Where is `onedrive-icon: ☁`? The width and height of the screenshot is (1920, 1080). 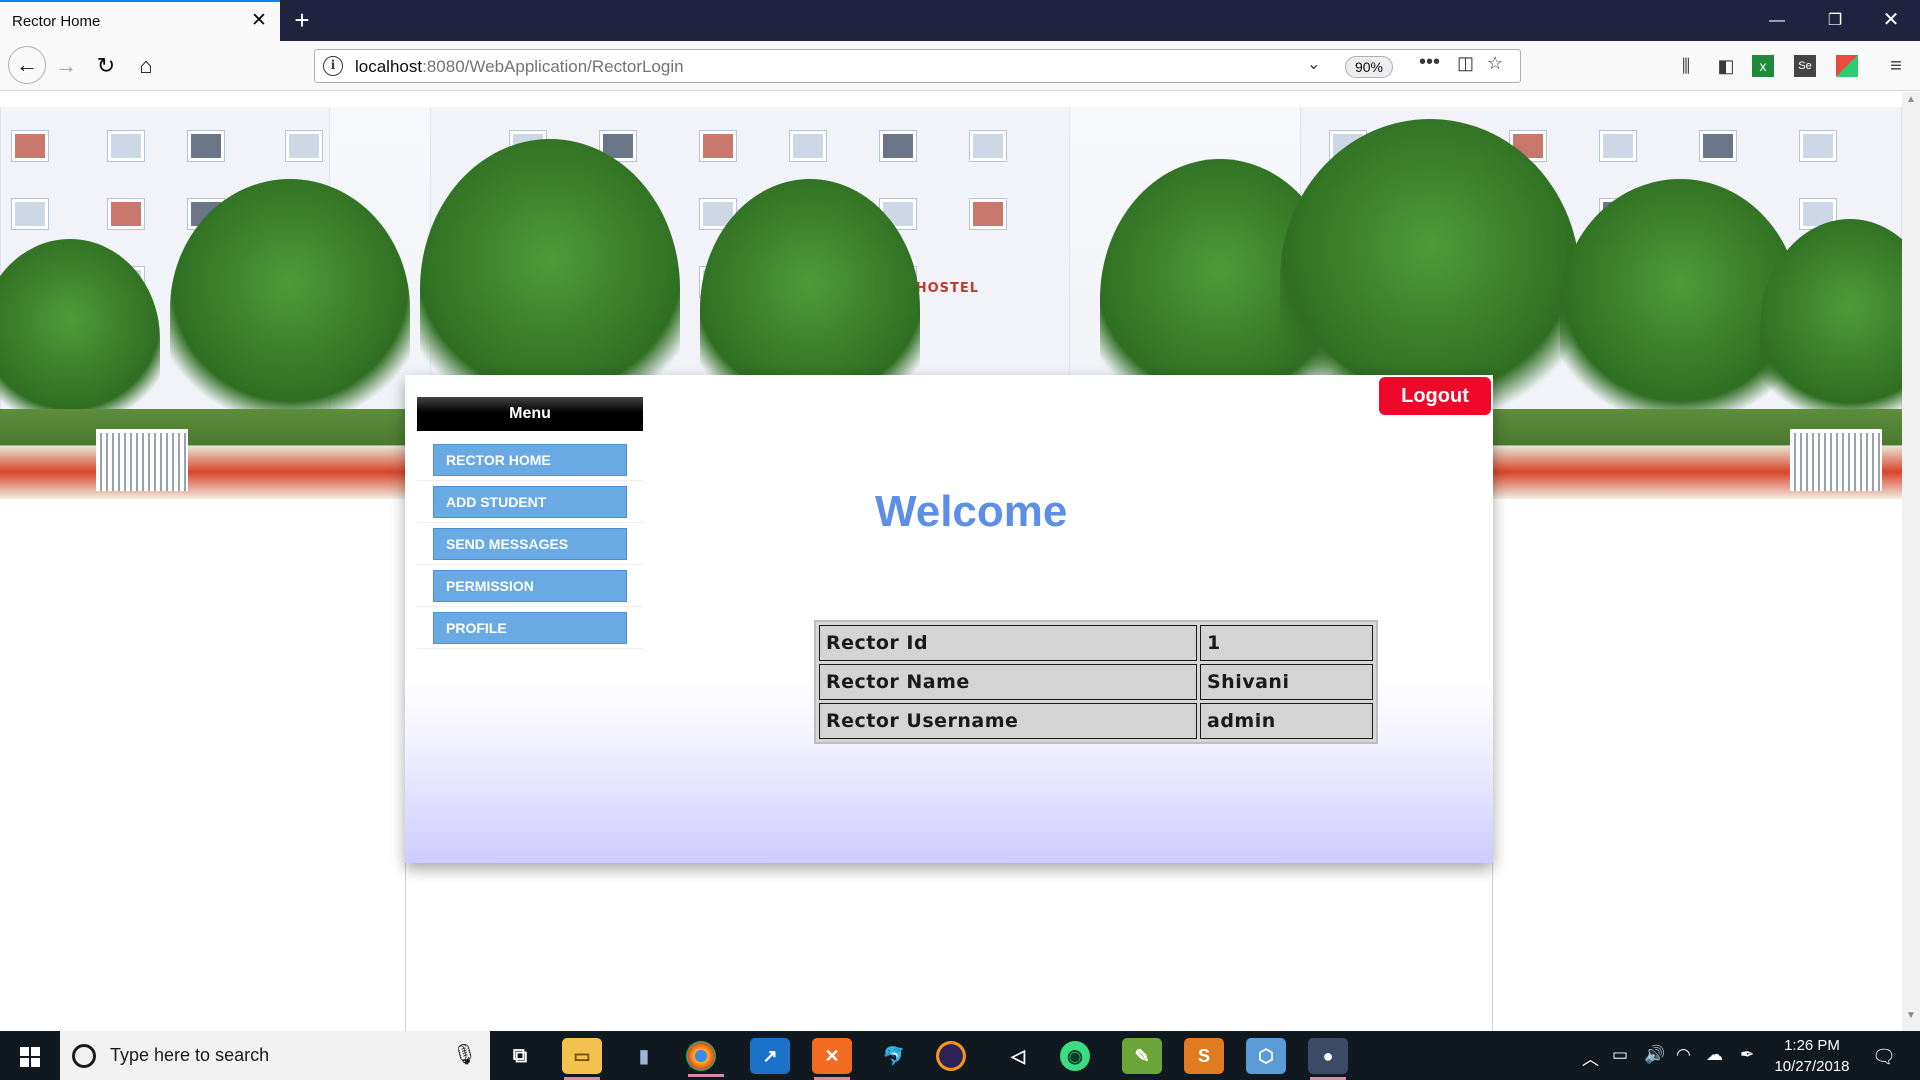
onedrive-icon: ☁ is located at coordinates (1714, 1055).